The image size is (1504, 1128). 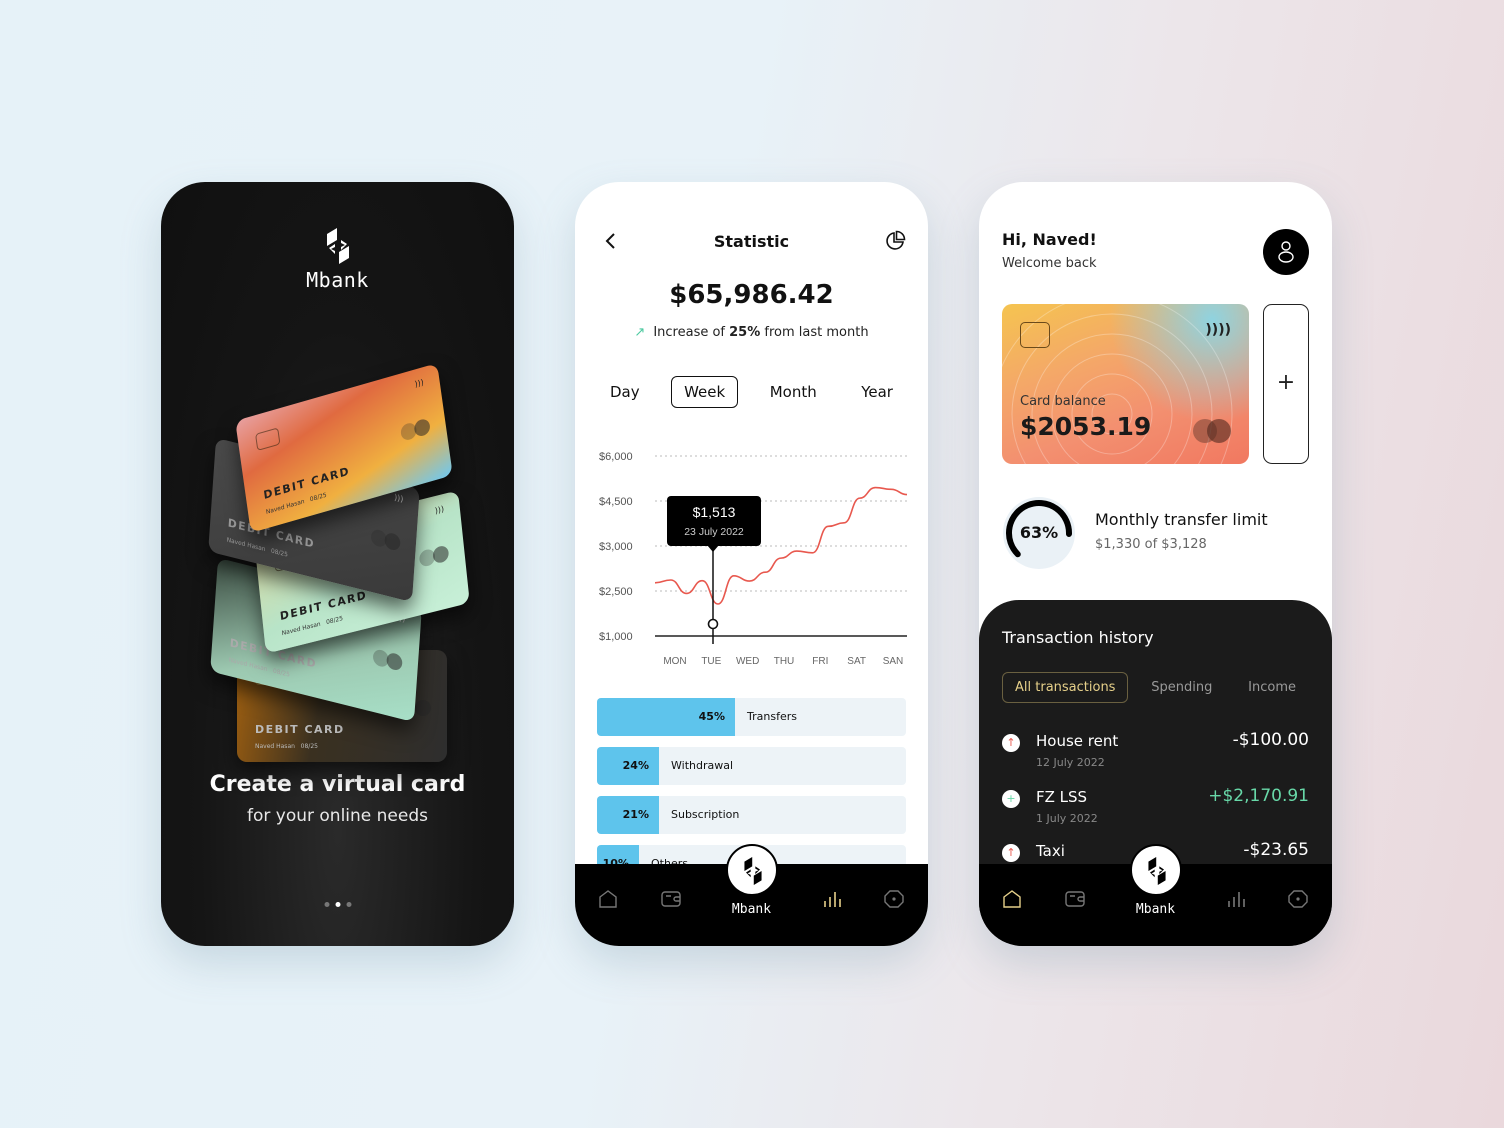 What do you see at coordinates (895, 241) in the screenshot?
I see `pie-chart-icon` at bounding box center [895, 241].